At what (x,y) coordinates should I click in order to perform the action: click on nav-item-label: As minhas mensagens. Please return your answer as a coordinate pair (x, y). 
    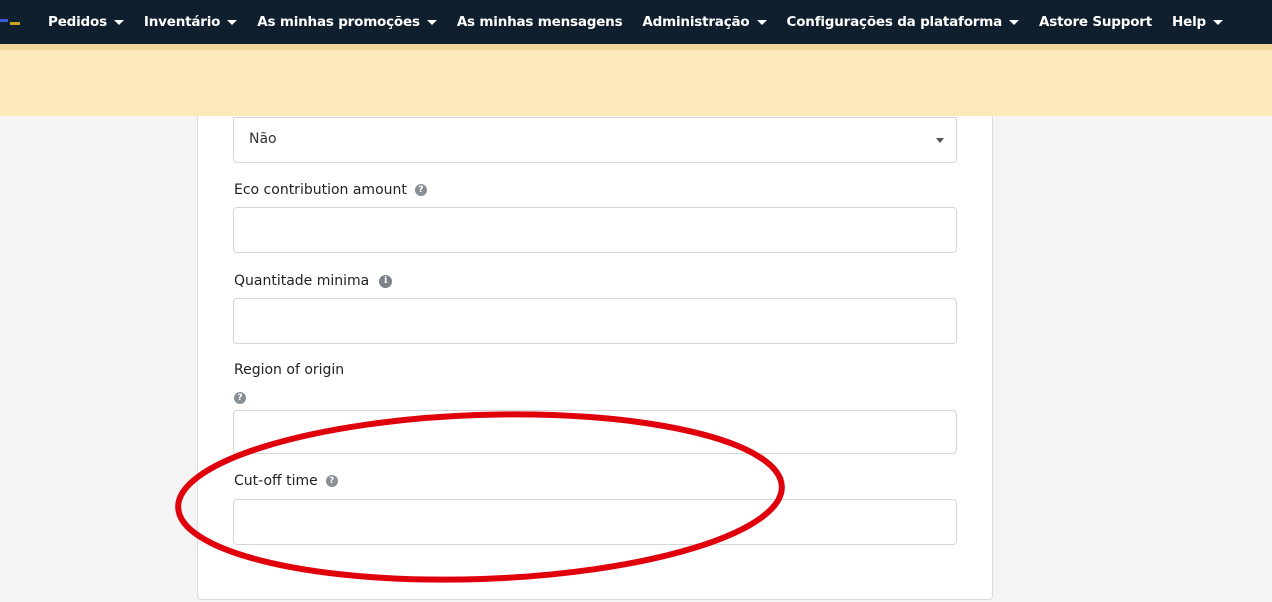
    Looking at the image, I should click on (539, 22).